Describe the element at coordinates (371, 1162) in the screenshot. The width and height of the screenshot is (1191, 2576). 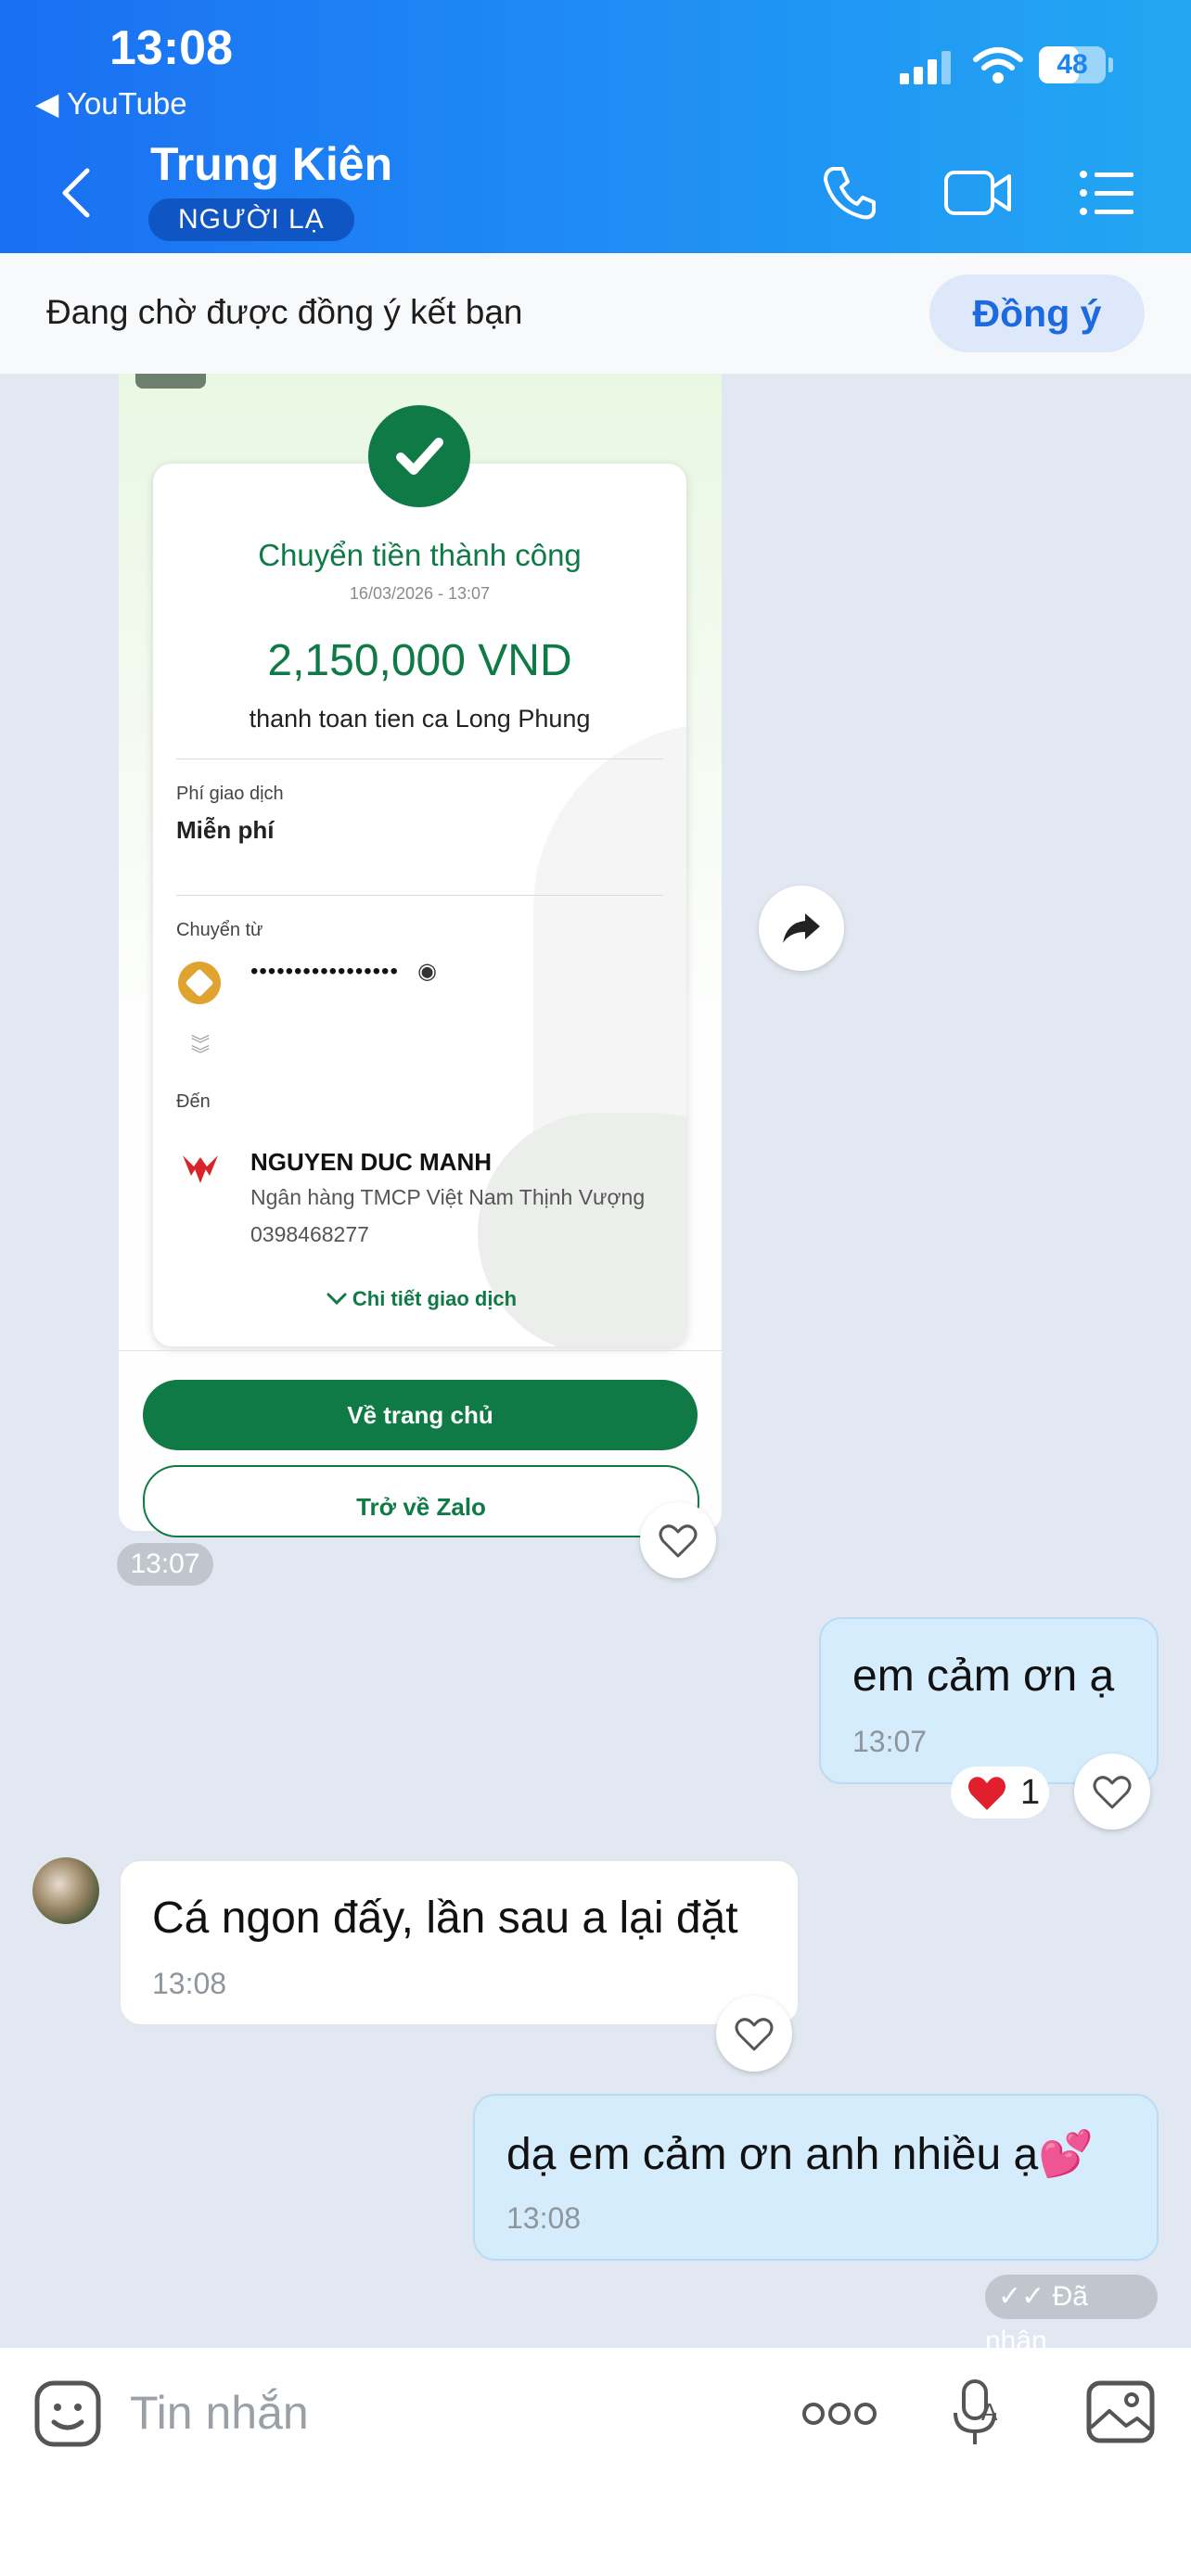
I see `recipient-name: NGUYEN DUC MANH` at that location.